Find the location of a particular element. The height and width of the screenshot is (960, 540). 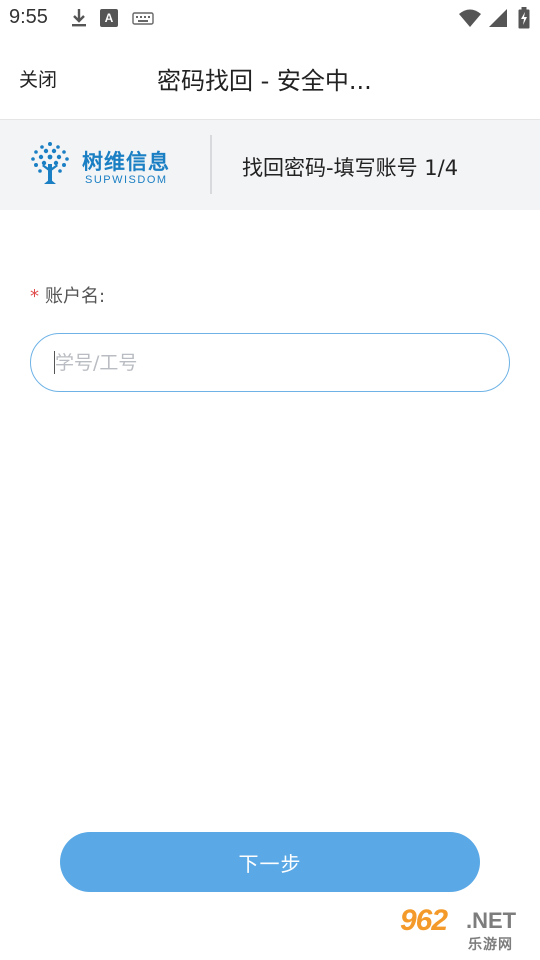

step-title: 找回密码-填写账号 1/4 is located at coordinates (350, 168).